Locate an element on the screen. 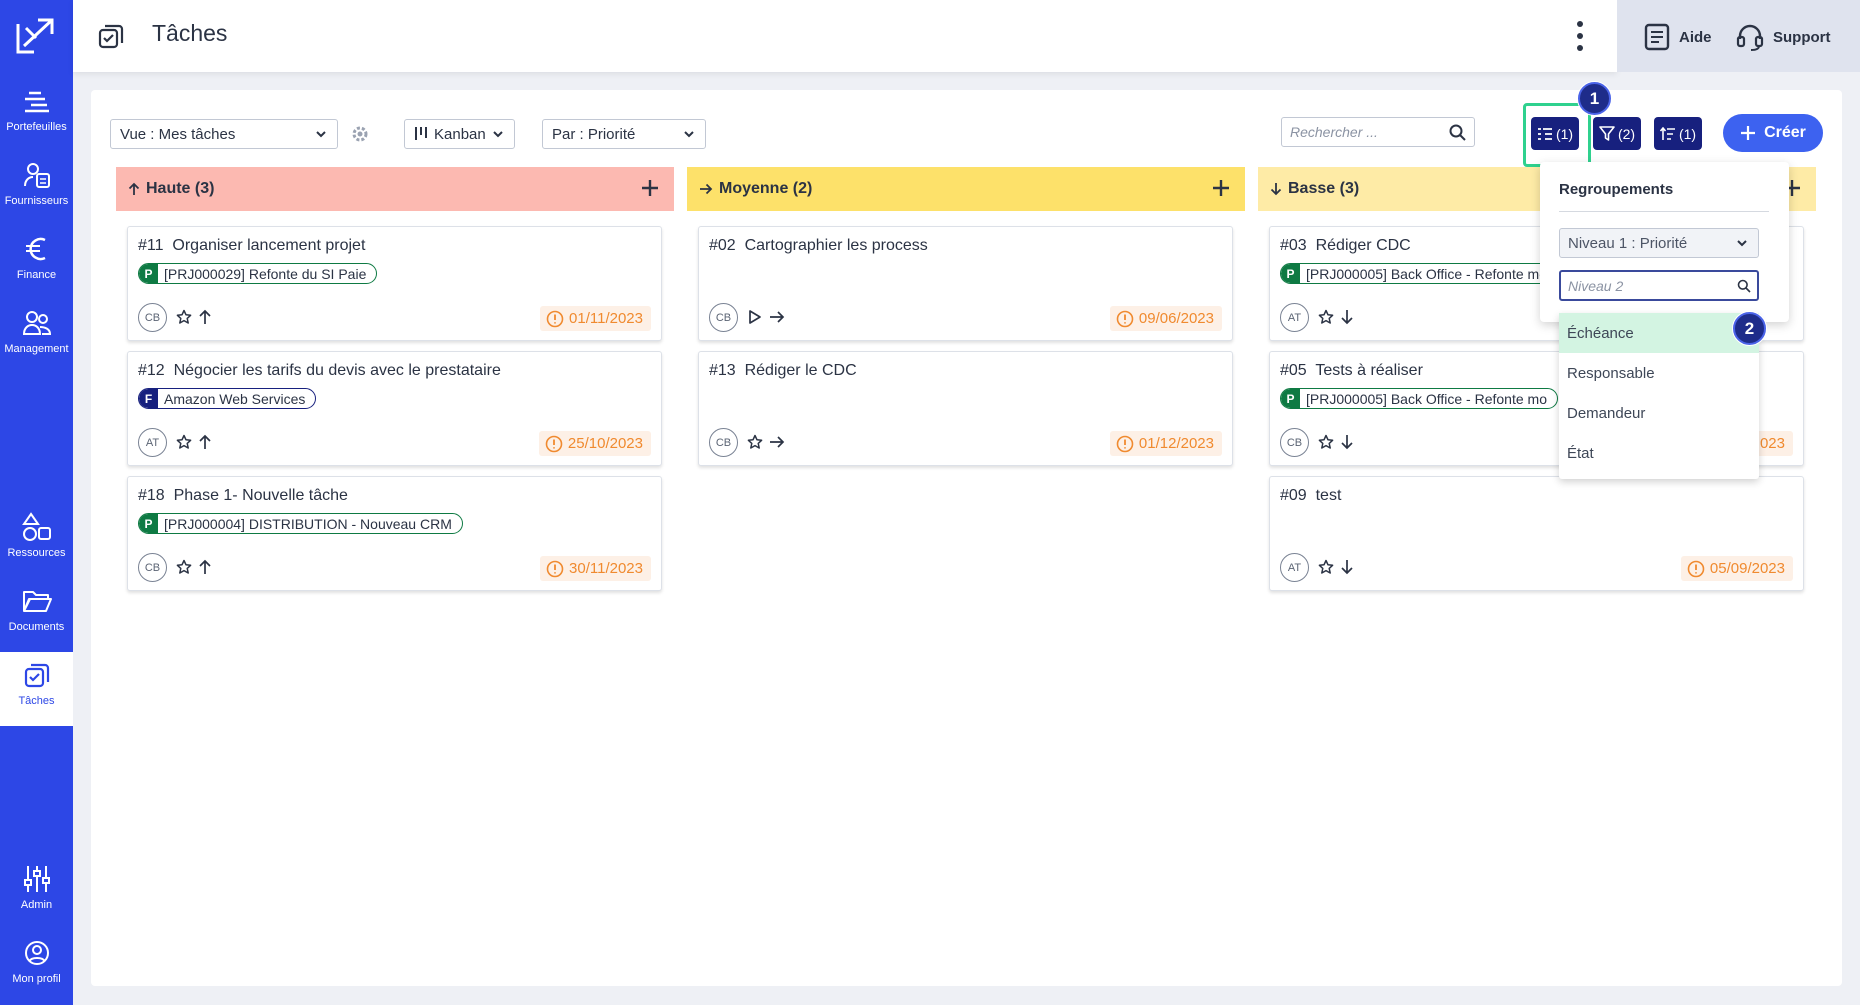 Image resolution: width=1860 pixels, height=1005 pixels. sidebar-item-ressources: Ressources is located at coordinates (36, 541).